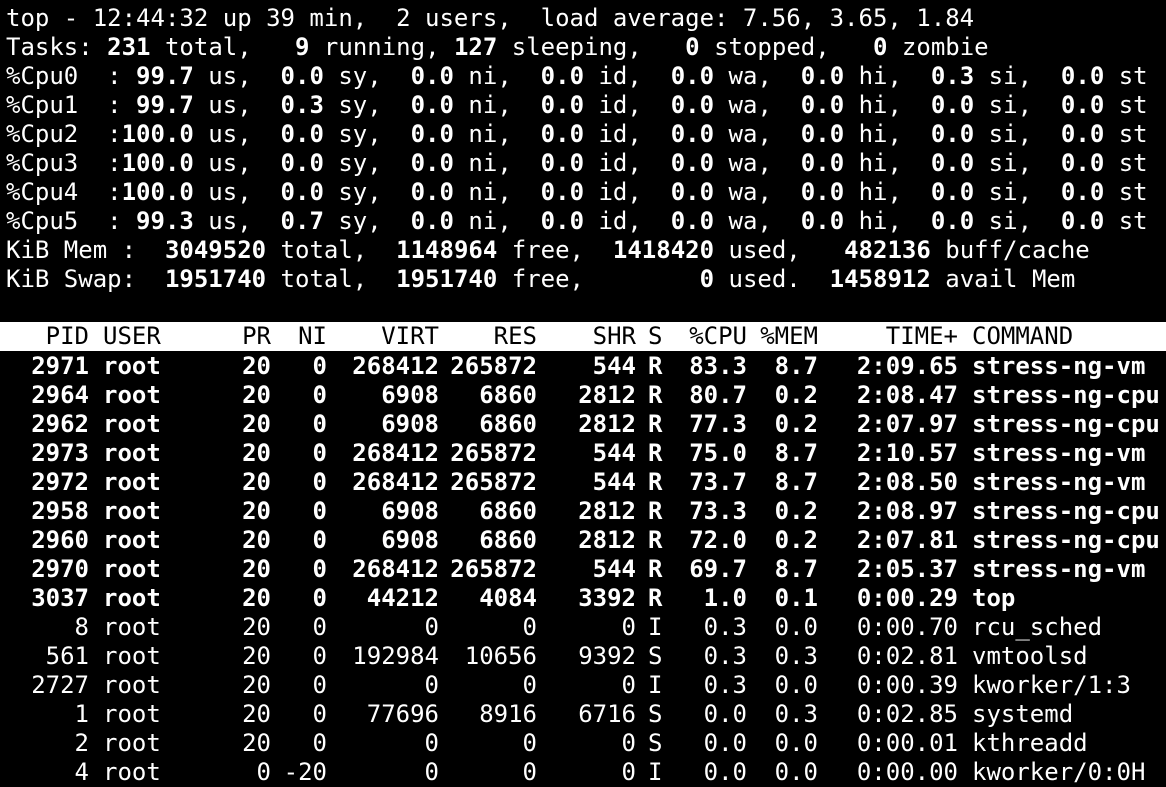  Describe the element at coordinates (583, 743) in the screenshot. I see `process-row: 2 root 20 0 0 0 0 S 0.0 0.0 0:00.01 kthreadd` at that location.